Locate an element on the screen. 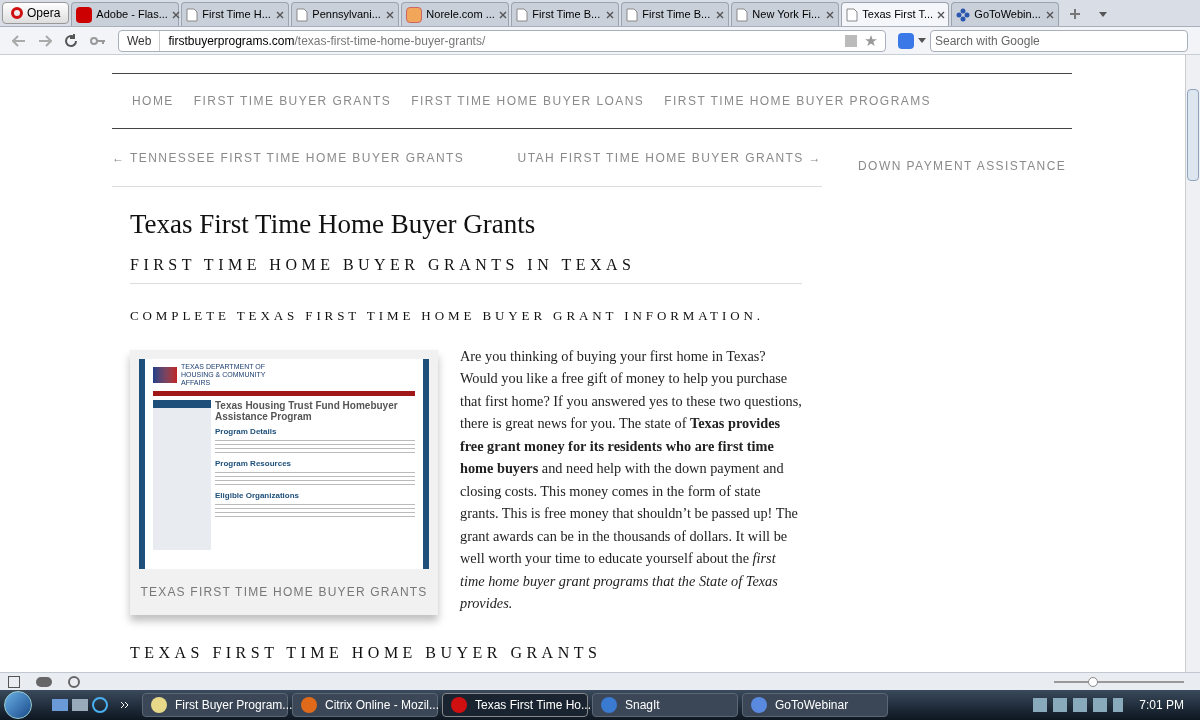  window-switch-icon is located at coordinates (80, 705).